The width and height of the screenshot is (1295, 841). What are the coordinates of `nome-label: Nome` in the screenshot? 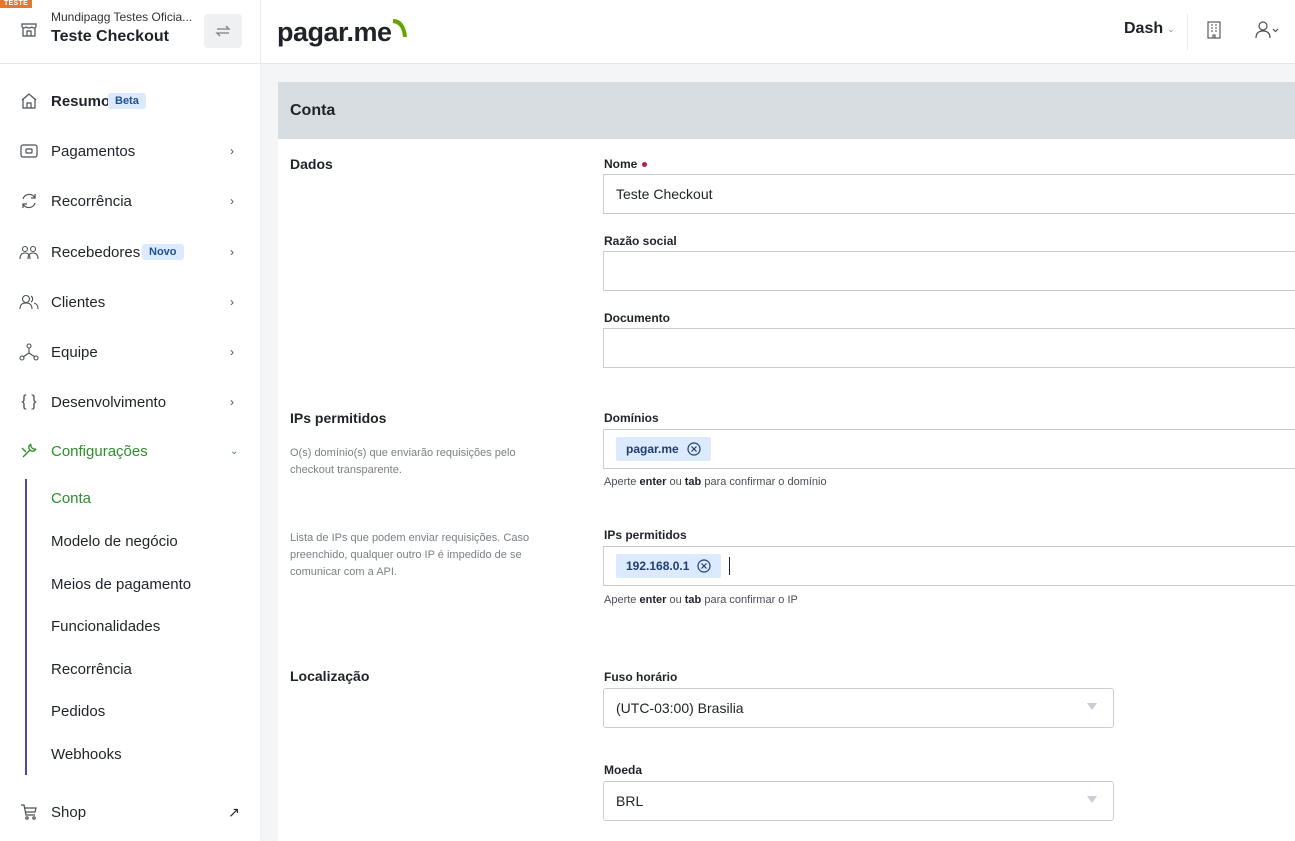 It's located at (626, 164).